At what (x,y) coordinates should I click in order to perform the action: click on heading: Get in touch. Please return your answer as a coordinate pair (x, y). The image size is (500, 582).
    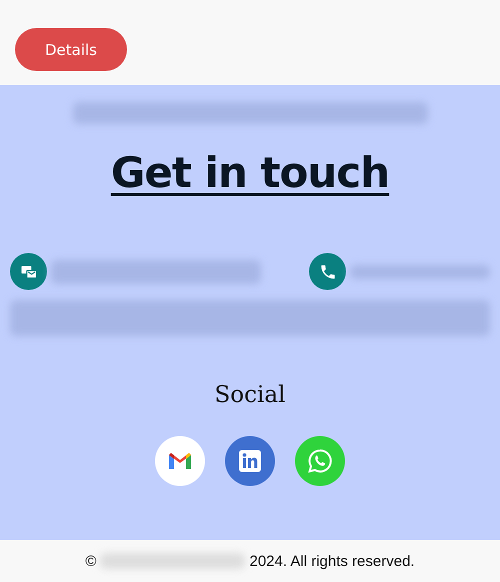
    Looking at the image, I should click on (250, 172).